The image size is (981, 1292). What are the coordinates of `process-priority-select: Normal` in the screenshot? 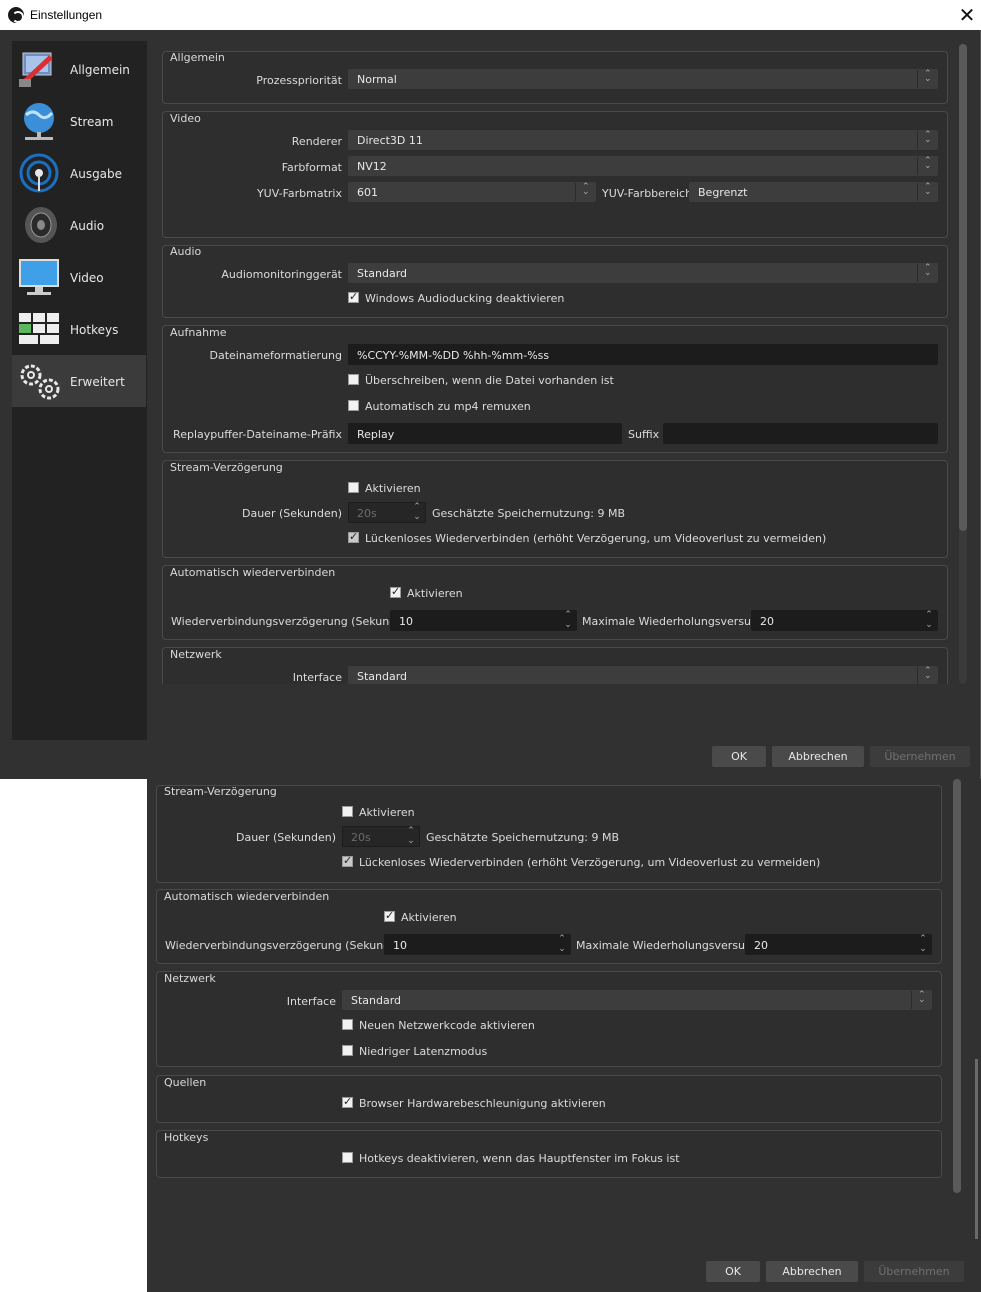 It's located at (643, 79).